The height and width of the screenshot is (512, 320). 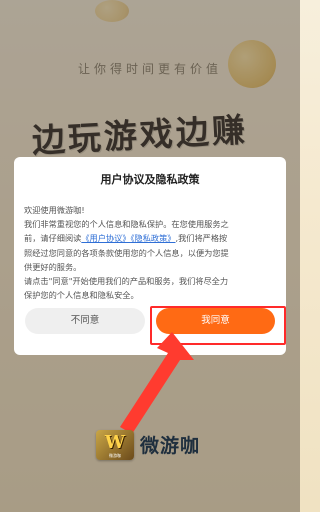 What do you see at coordinates (115, 455) in the screenshot?
I see `logo-subtext: 微游咖` at bounding box center [115, 455].